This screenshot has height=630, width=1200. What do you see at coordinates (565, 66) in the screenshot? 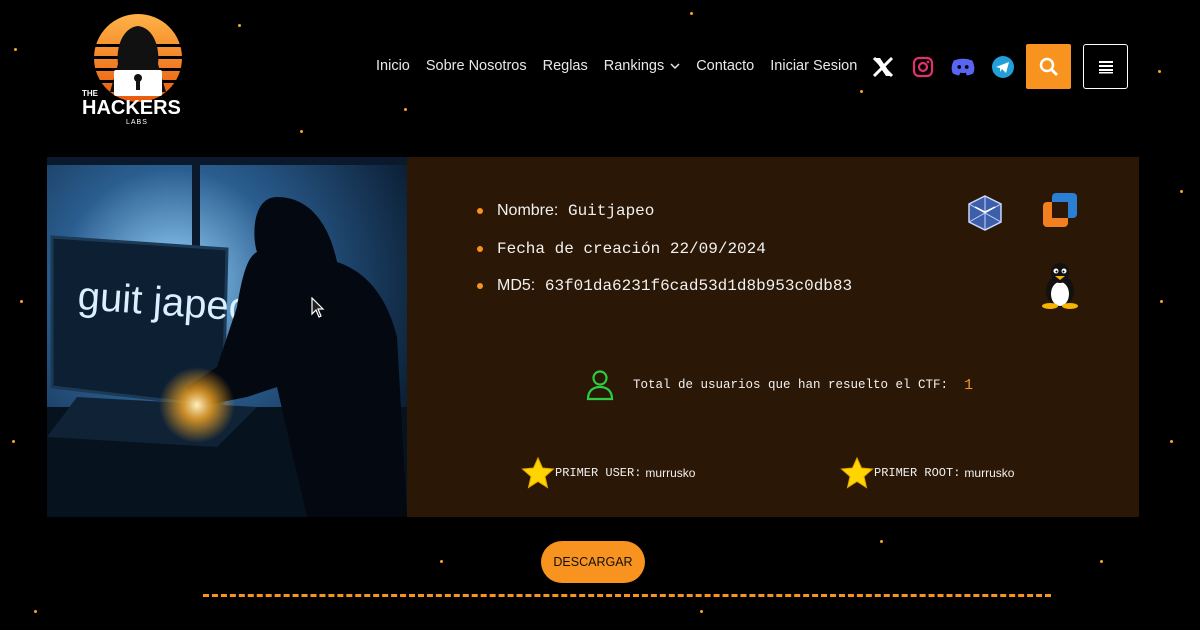
I see `nav-reglas: Reglas` at bounding box center [565, 66].